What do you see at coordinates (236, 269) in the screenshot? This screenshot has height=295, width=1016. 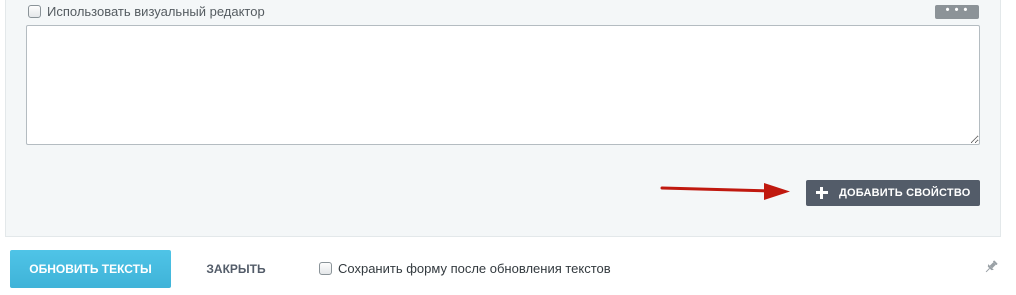 I see `close-button: Закрыть` at bounding box center [236, 269].